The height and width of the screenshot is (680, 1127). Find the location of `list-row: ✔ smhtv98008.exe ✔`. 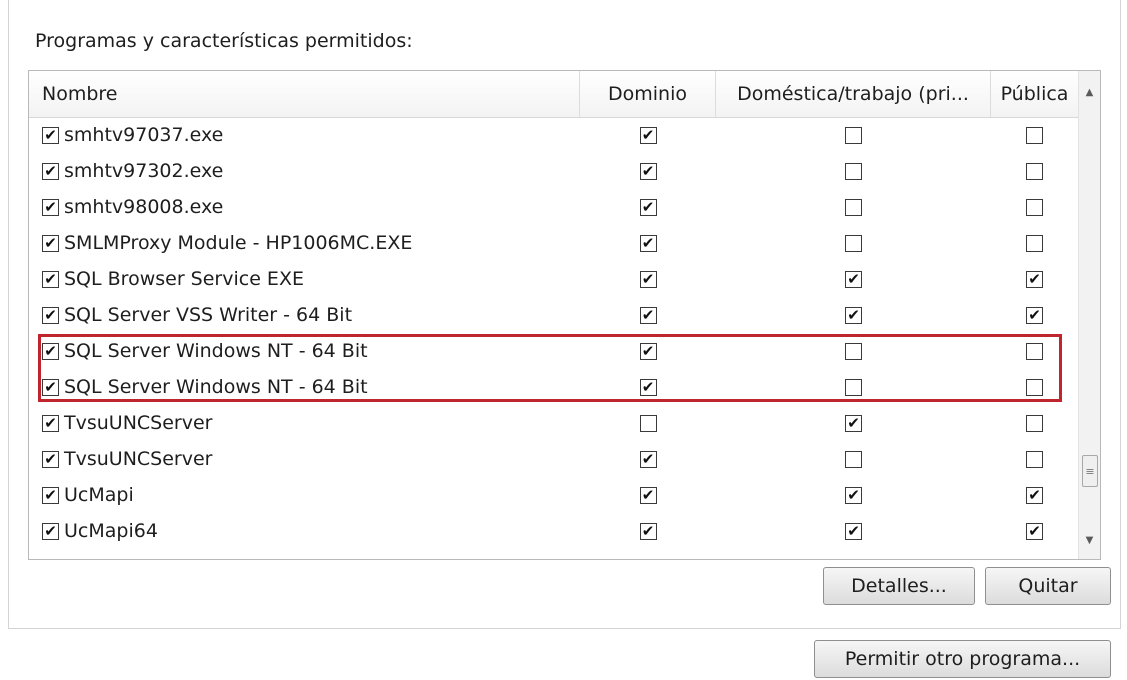

list-row: ✔ smhtv98008.exe ✔ is located at coordinates (553, 207).